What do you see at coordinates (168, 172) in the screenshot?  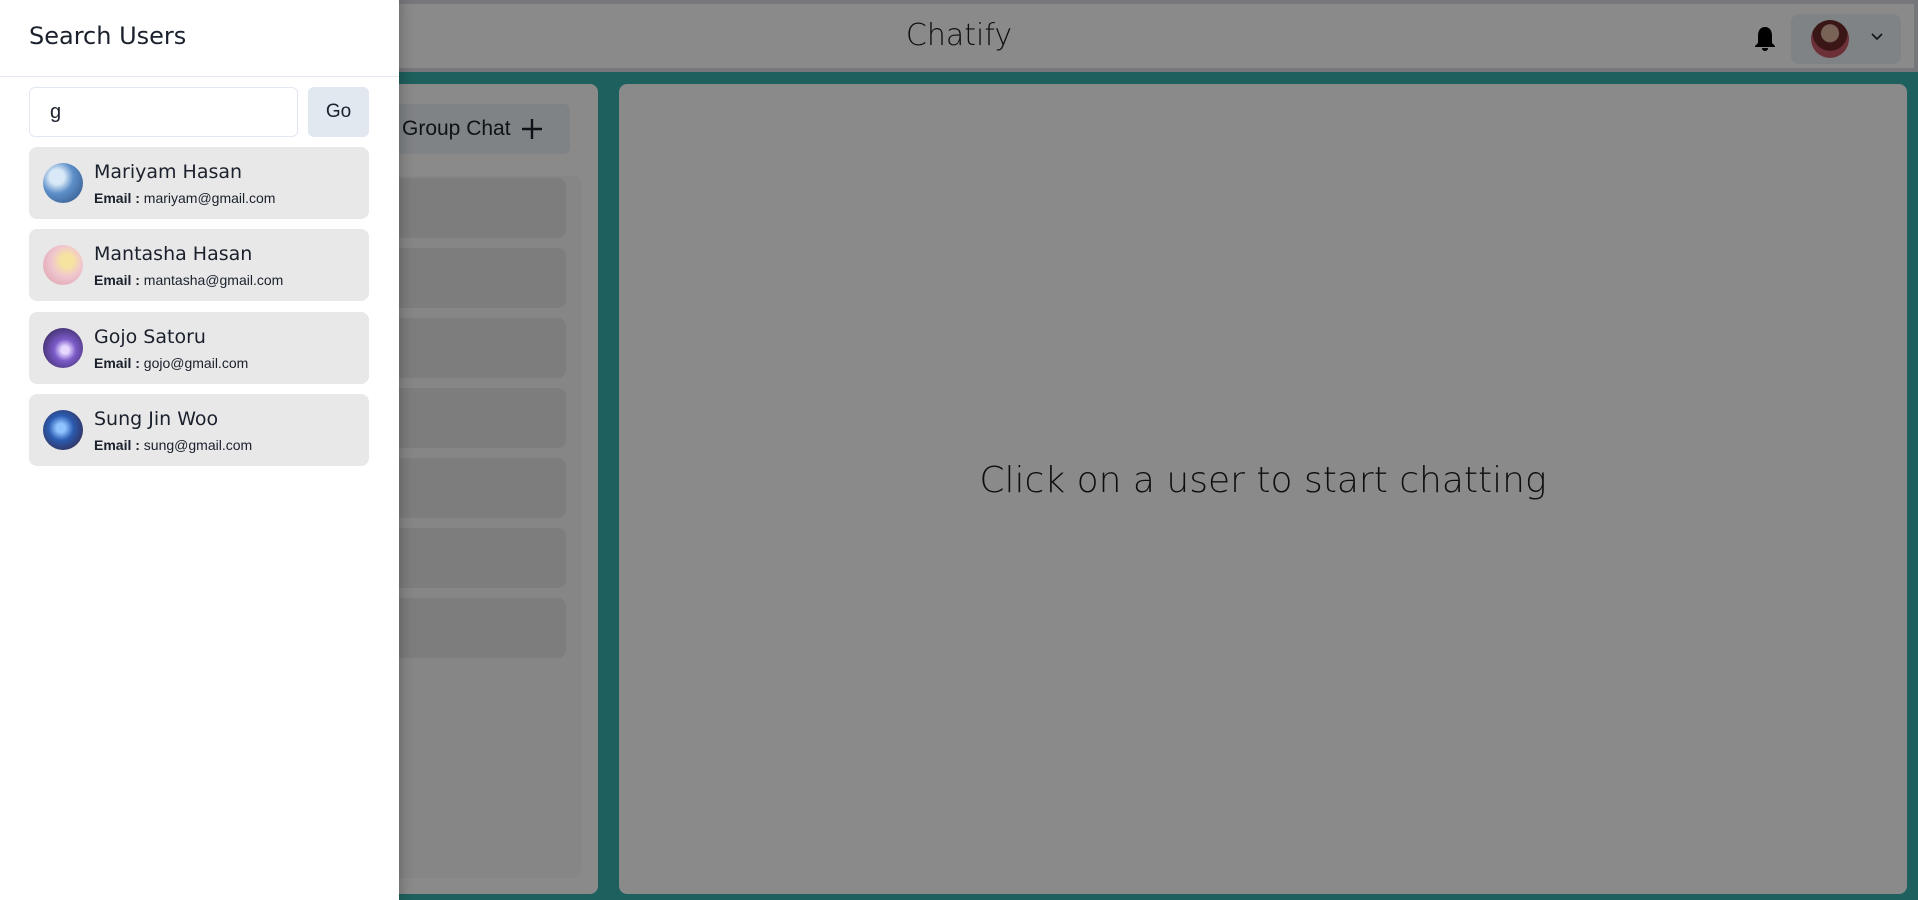 I see `user-name: Mariyam Hasan` at bounding box center [168, 172].